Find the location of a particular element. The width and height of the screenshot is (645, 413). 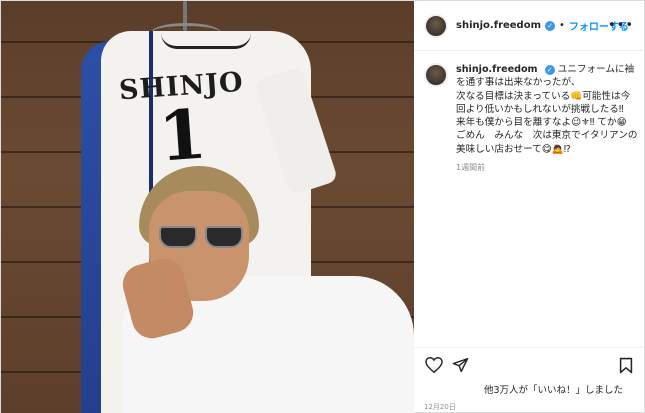

action-bar is located at coordinates (529, 364).